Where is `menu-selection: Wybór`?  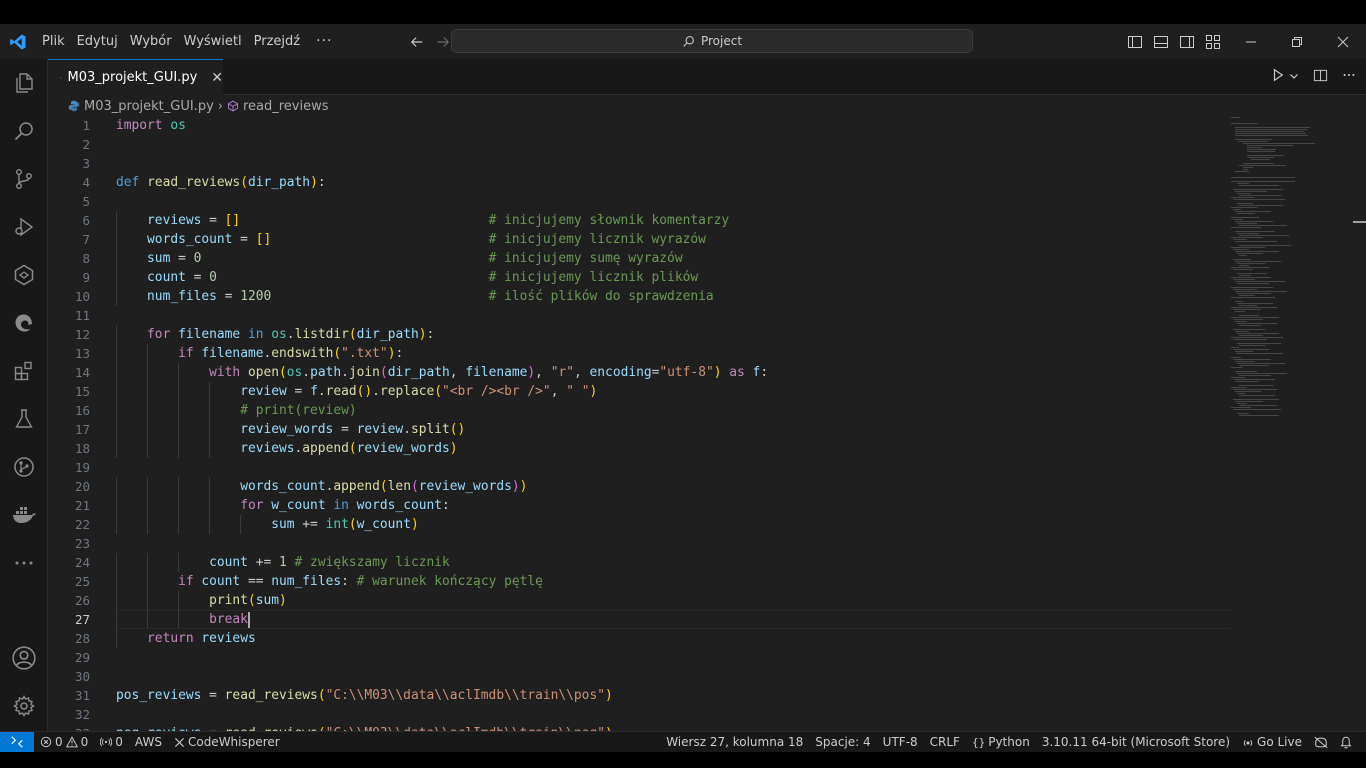
menu-selection: Wybór is located at coordinates (151, 41).